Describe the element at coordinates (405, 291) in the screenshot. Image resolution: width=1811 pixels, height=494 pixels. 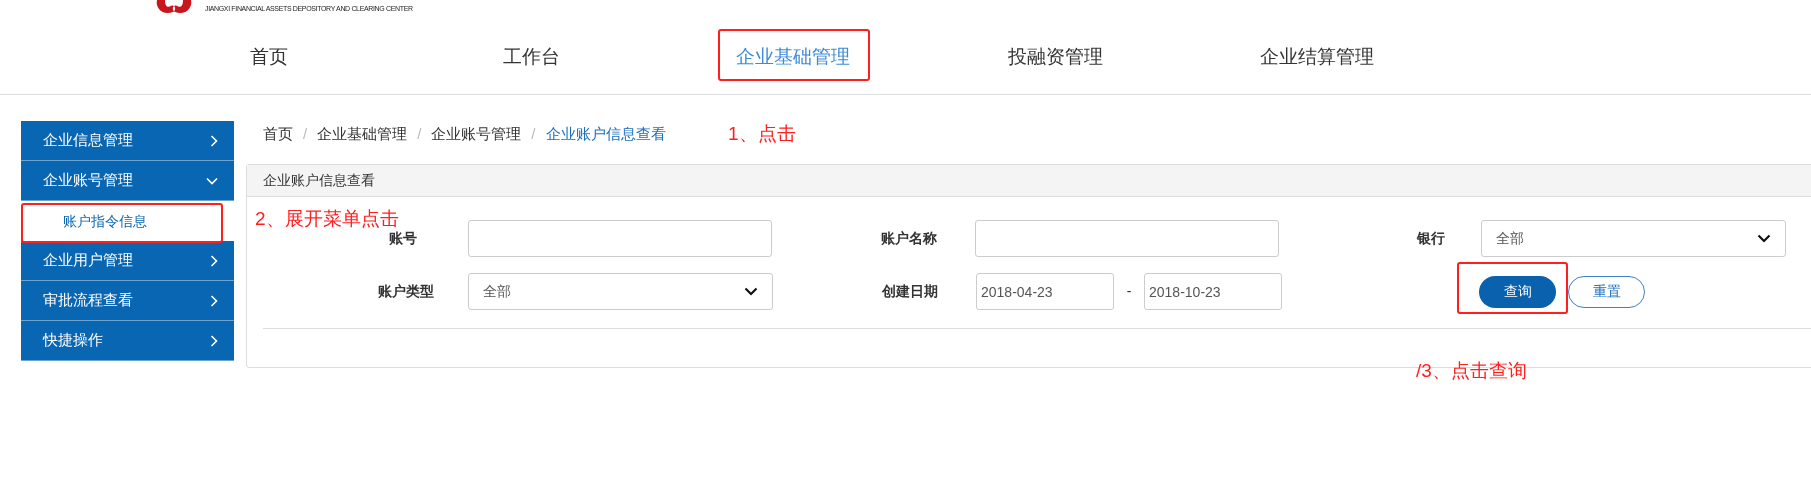
I see `field-label: 账户类型` at that location.